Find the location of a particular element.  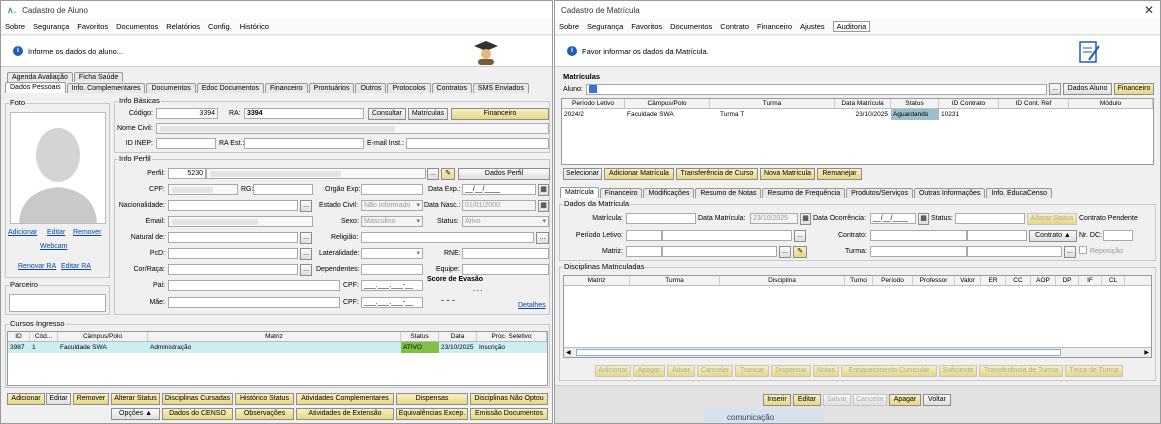

suficiente-button: Suficiente is located at coordinates (958, 371).